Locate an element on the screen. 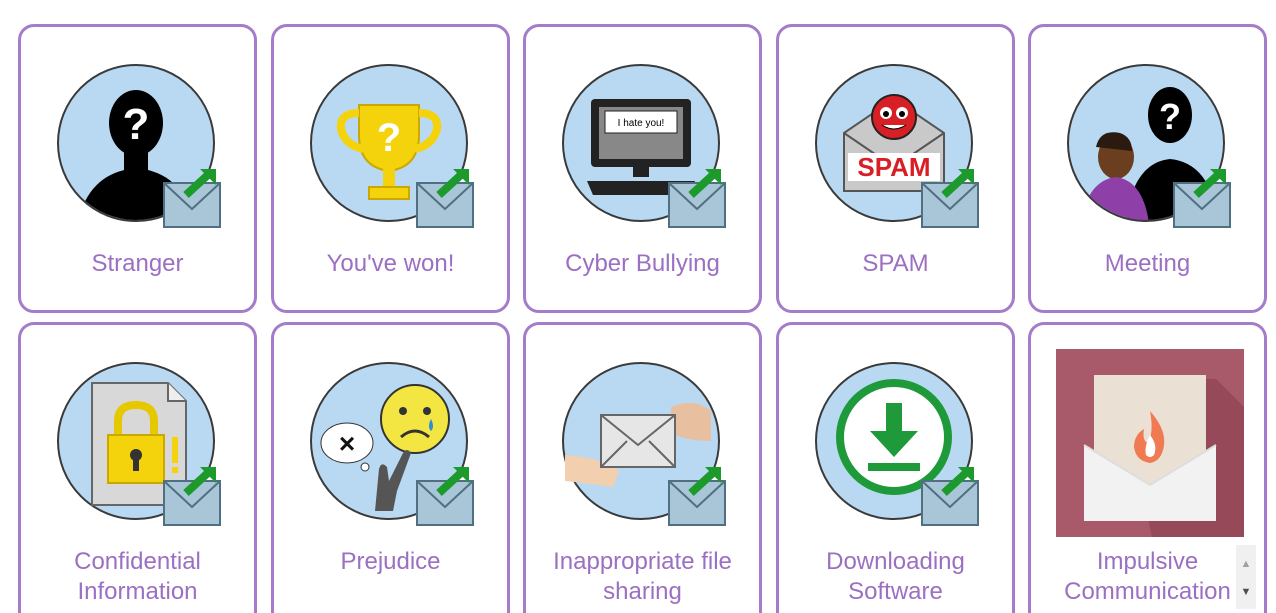 Image resolution: width=1276 pixels, height=613 pixels. scroll-down-arrow-icon: ▼ is located at coordinates (1246, 592).